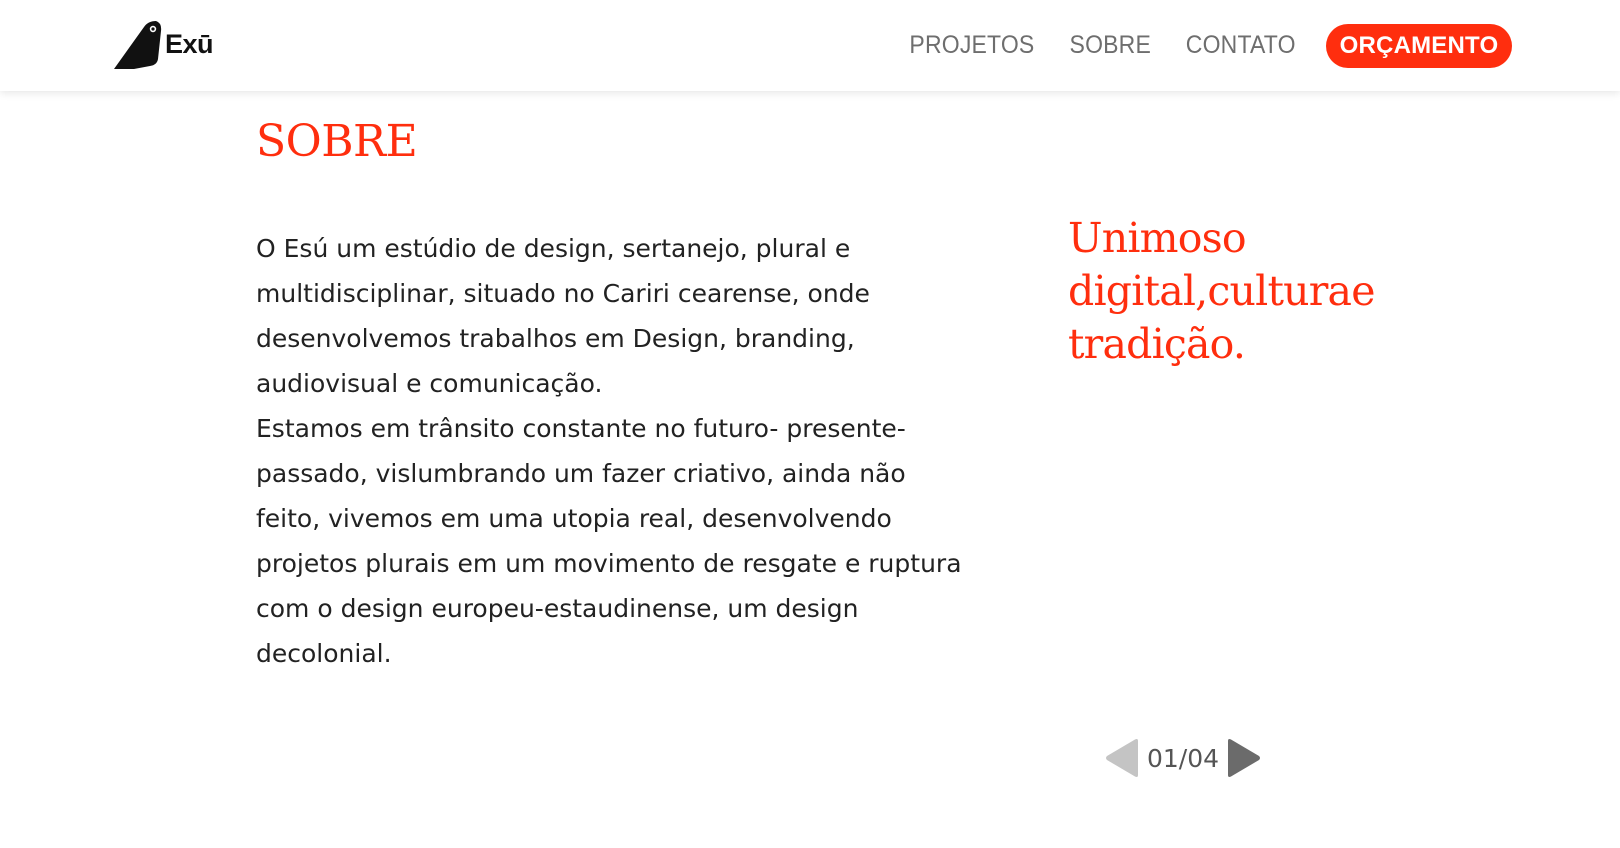 This screenshot has height=848, width=1620. I want to click on bird-logo-icon, so click(138, 45).